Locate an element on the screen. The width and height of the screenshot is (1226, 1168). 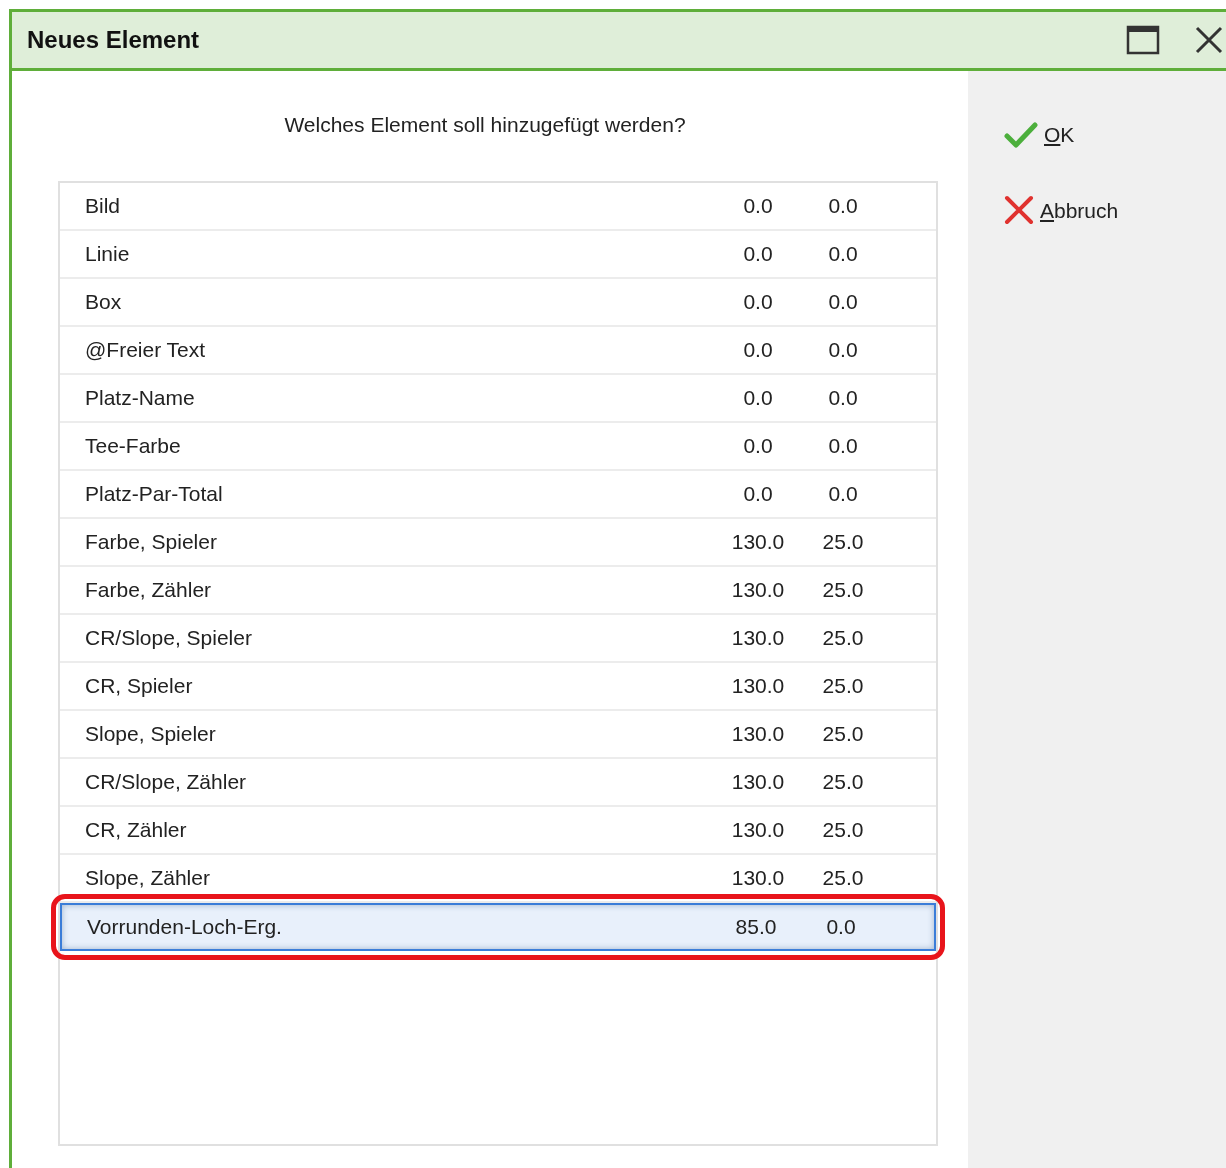
list-row: Platz-Par-Total 0.0 0.0 is located at coordinates (498, 494).